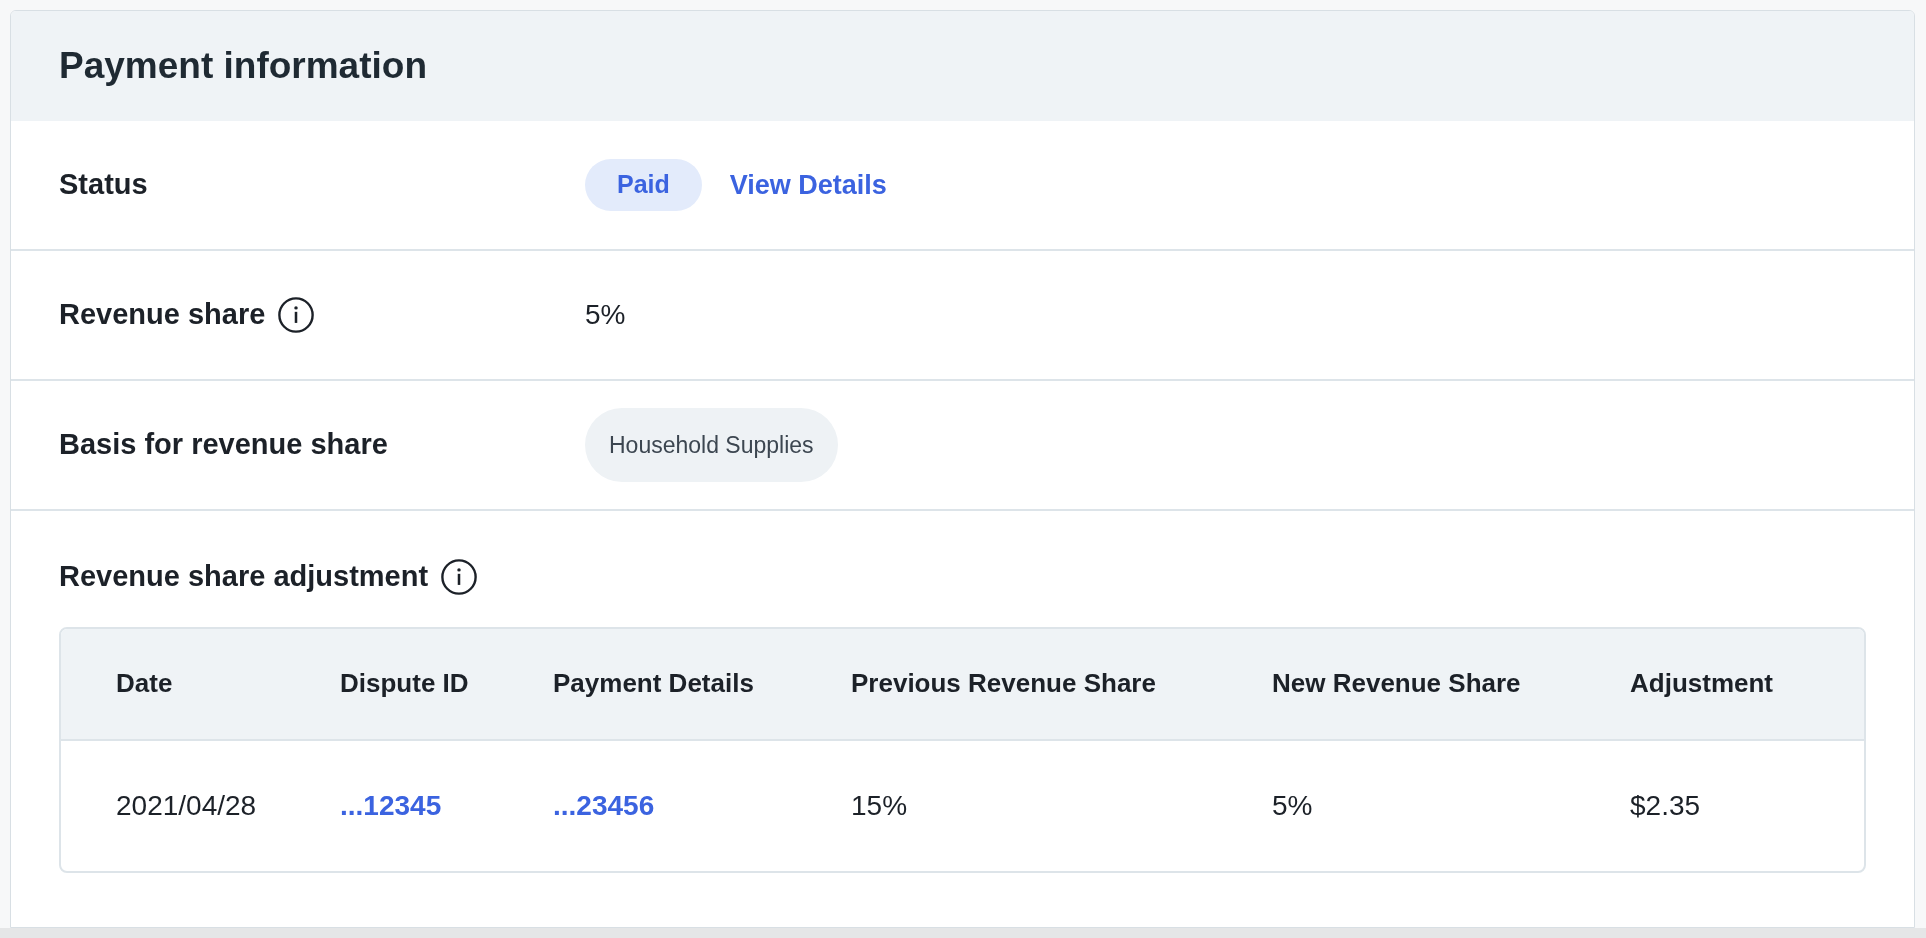 The height and width of the screenshot is (938, 1926). Describe the element at coordinates (605, 315) in the screenshot. I see `field-value: 5%` at that location.